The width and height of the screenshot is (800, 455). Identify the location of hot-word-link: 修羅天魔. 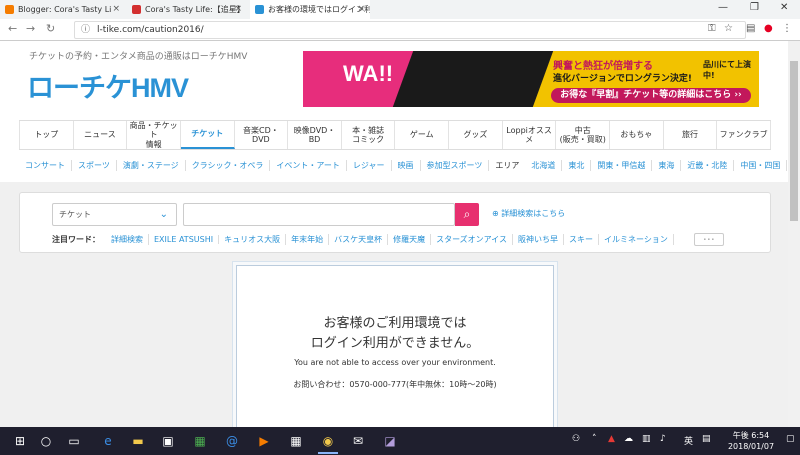
(410, 239).